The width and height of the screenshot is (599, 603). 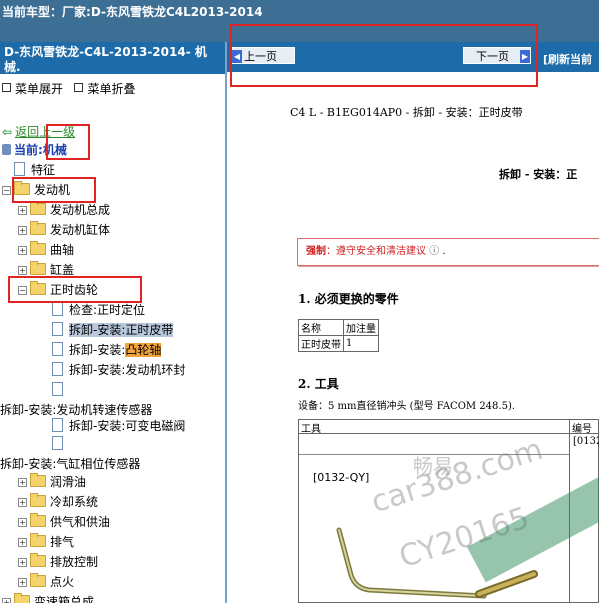 I want to click on info-icon: ⓘ, so click(x=434, y=251).